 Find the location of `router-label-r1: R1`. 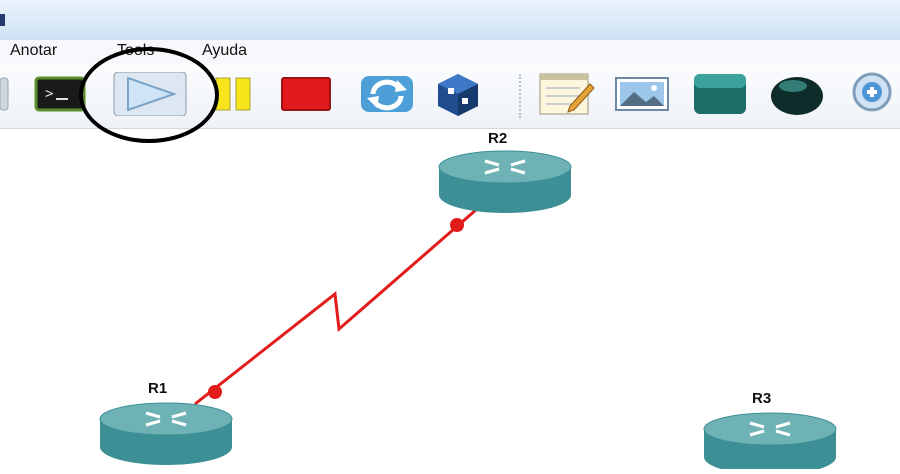

router-label-r1: R1 is located at coordinates (158, 388).